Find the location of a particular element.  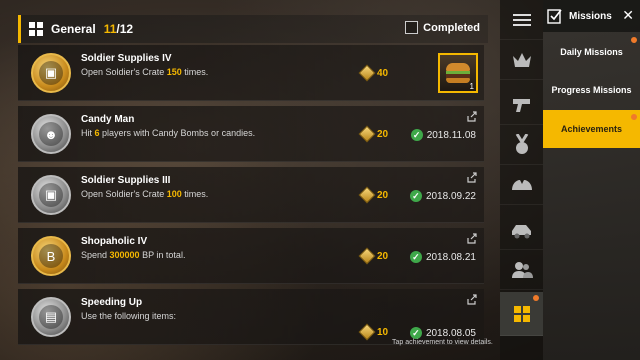

completion-date: 2018.11.08 is located at coordinates (451, 135).